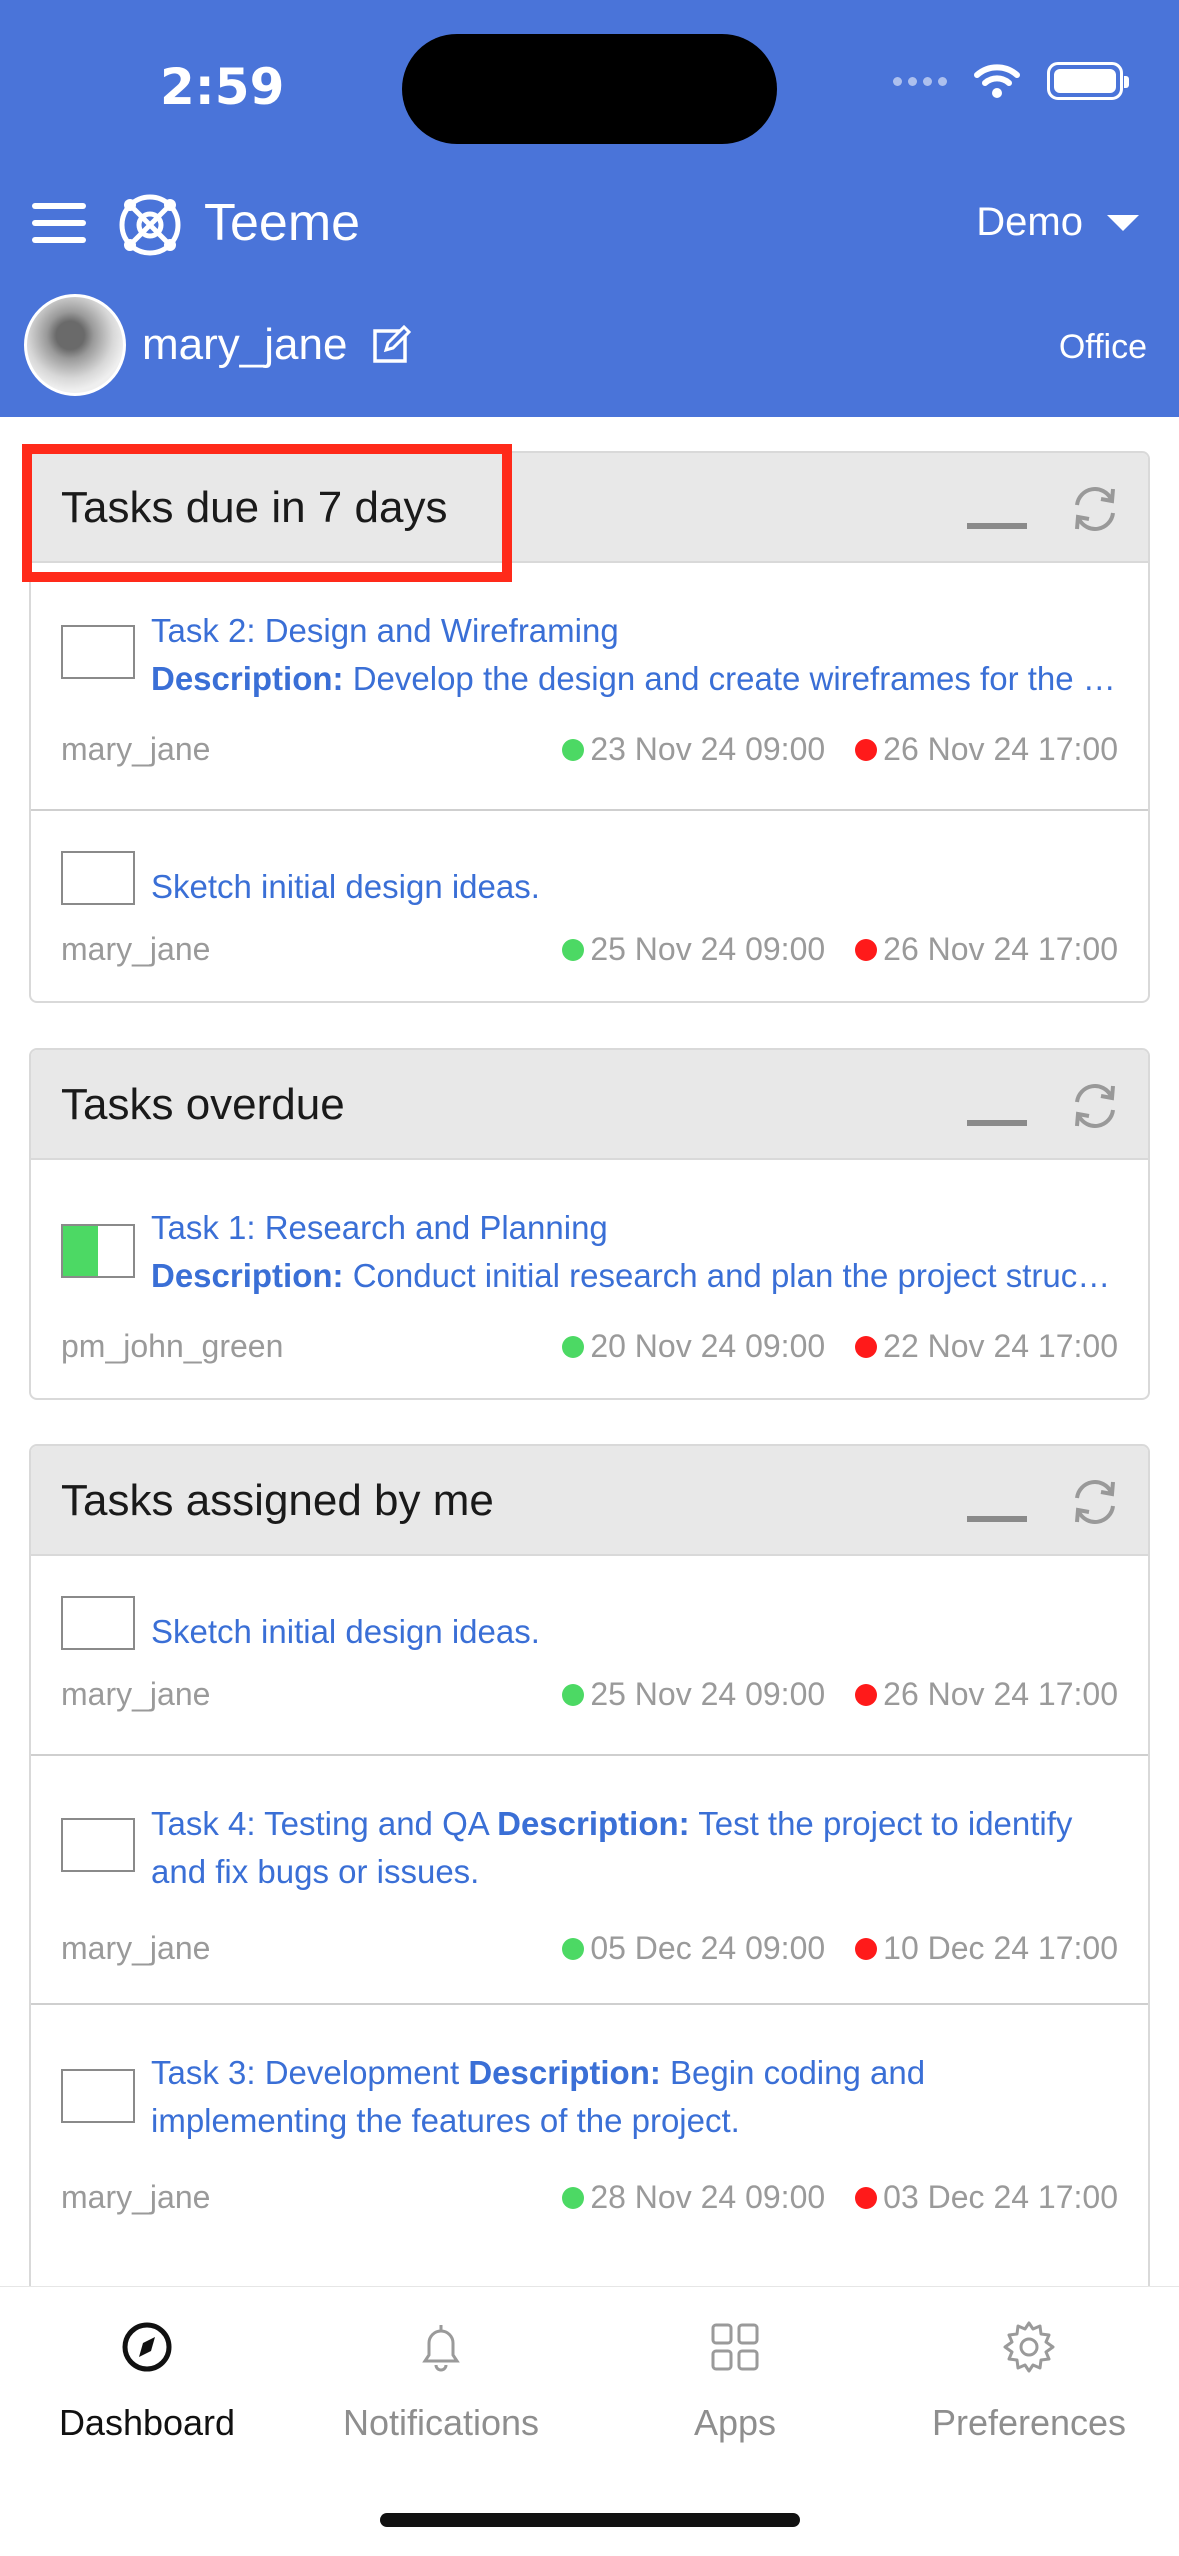 The width and height of the screenshot is (1179, 2556). Describe the element at coordinates (1000, 1346) in the screenshot. I see `end-date-text: 22 Nov 24 17:00` at that location.